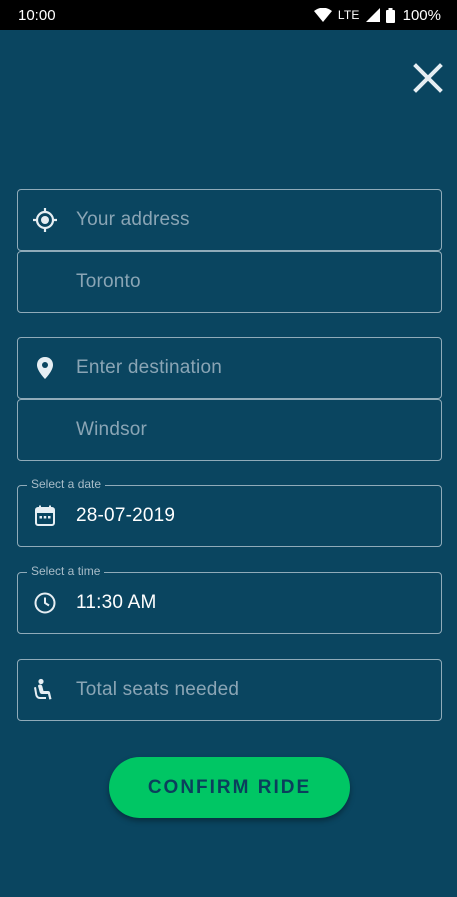 This screenshot has height=897, width=457. What do you see at coordinates (229, 282) in the screenshot?
I see `pickup-city-field: Toronto` at bounding box center [229, 282].